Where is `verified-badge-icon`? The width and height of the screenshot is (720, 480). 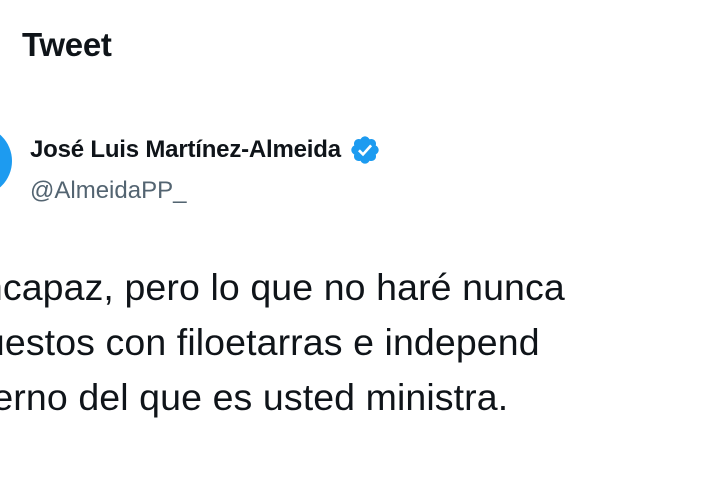 verified-badge-icon is located at coordinates (365, 150).